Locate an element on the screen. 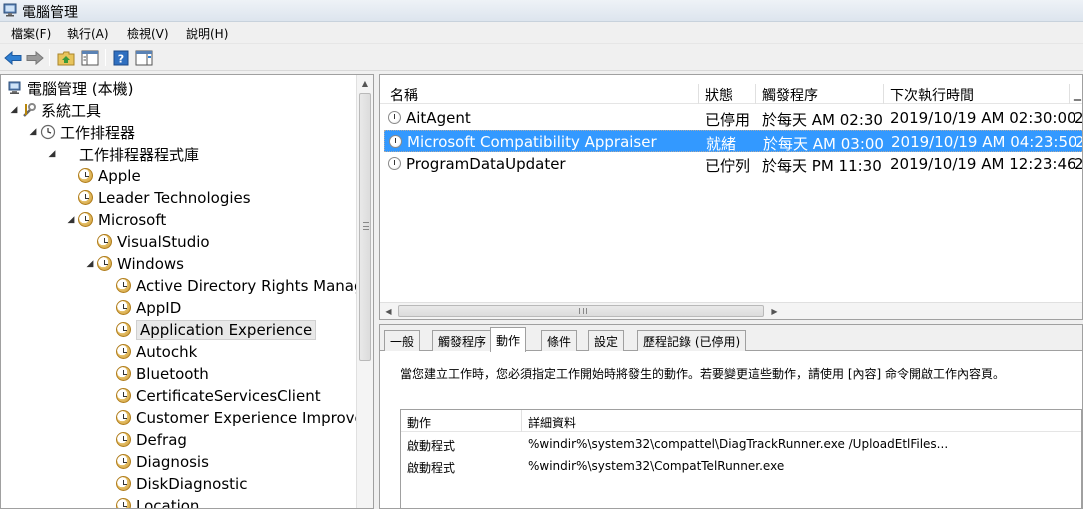 This screenshot has height=509, width=1083. action-detail: %windir%\system32\CompatTelRunner.exe is located at coordinates (656, 466).